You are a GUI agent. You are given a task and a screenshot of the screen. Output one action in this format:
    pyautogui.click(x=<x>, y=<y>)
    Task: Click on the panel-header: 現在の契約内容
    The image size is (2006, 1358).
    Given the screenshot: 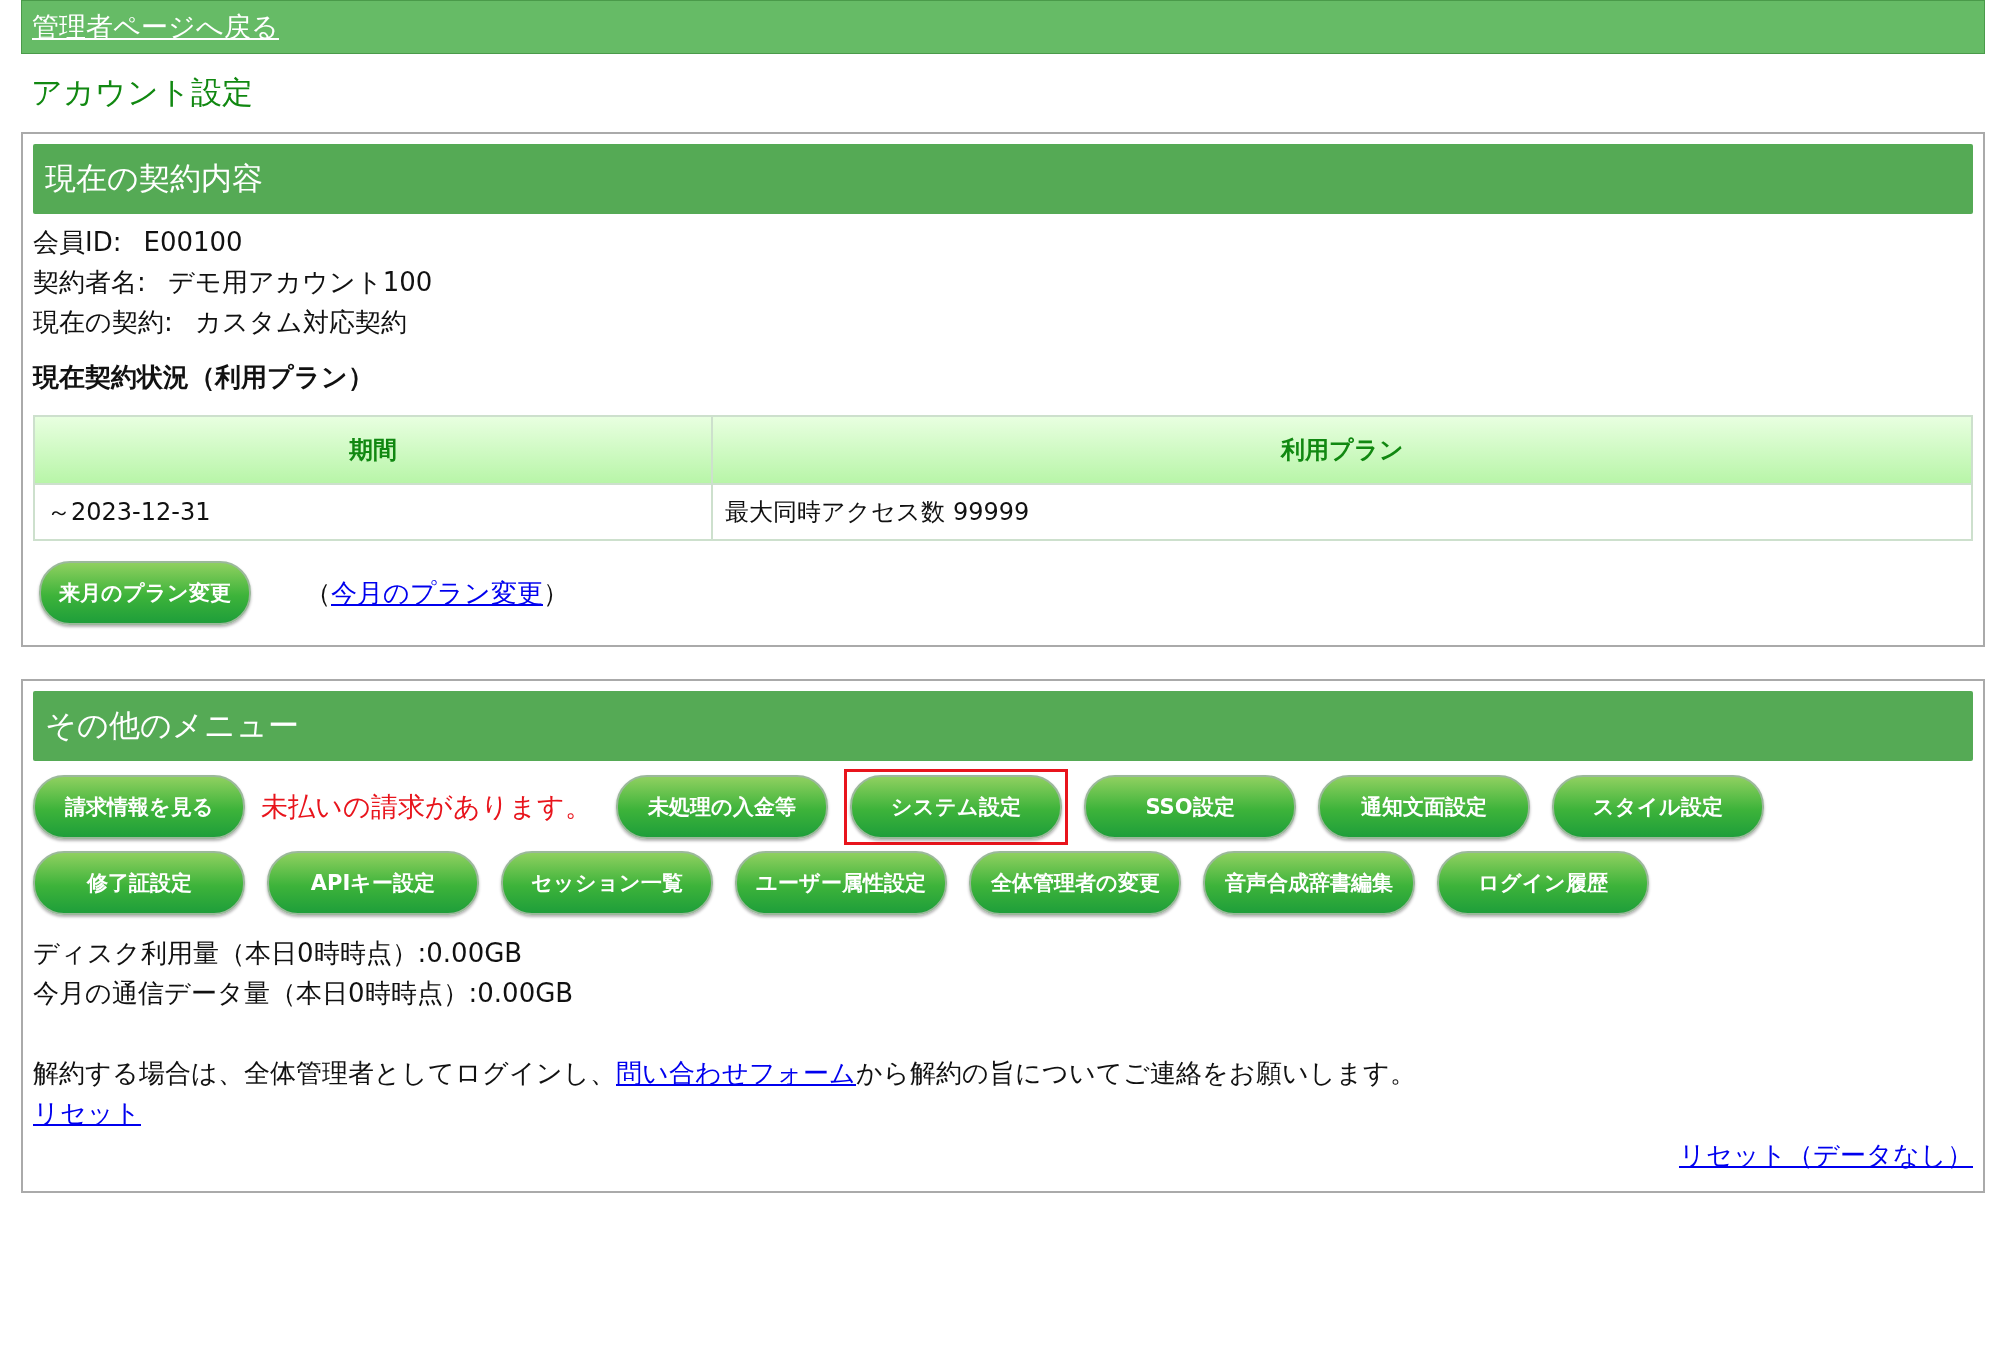 What is the action you would take?
    pyautogui.click(x=1003, y=179)
    